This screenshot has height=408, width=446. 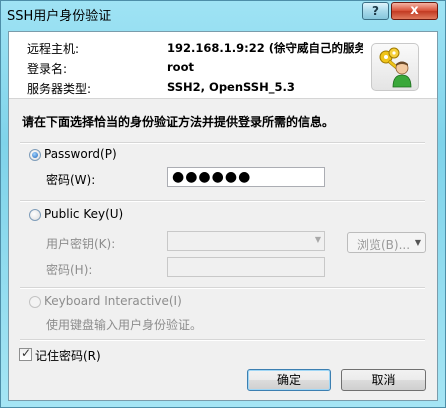 What do you see at coordinates (83, 214) in the screenshot?
I see `publickey-radio-label: Public Key(U)` at bounding box center [83, 214].